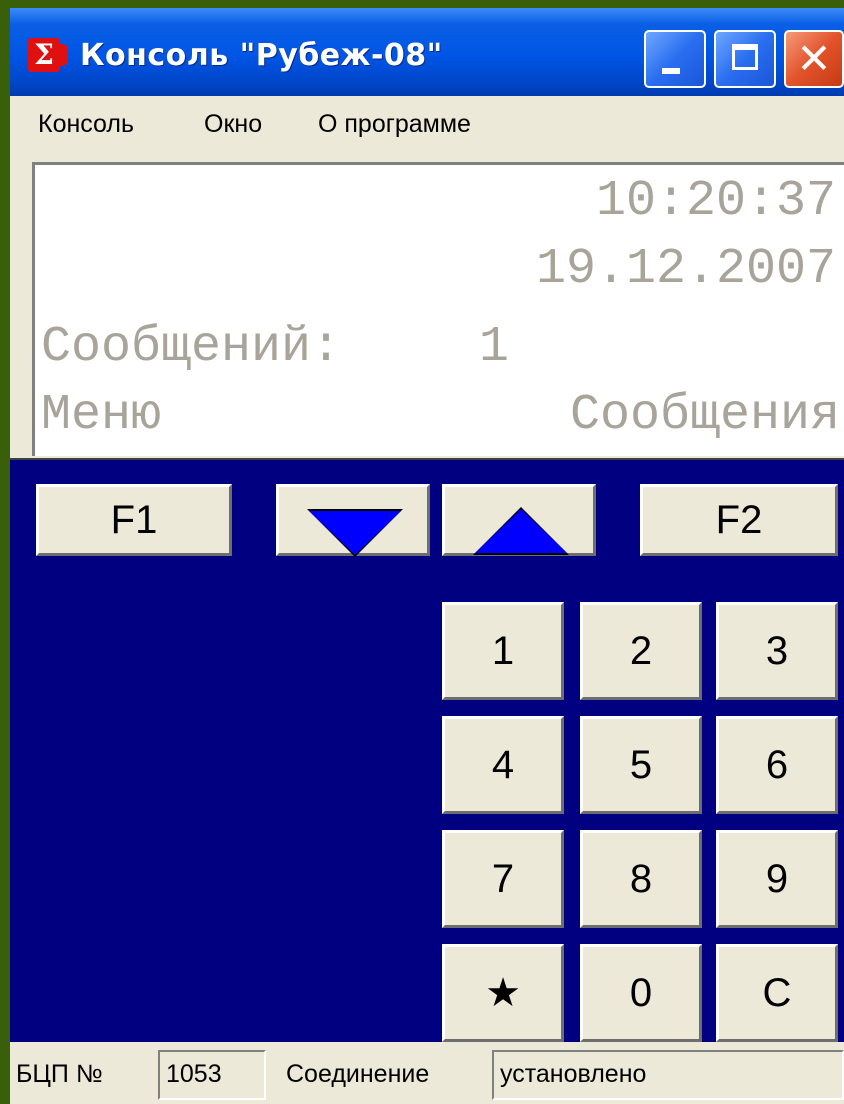 The height and width of the screenshot is (1104, 844). What do you see at coordinates (494, 347) in the screenshot?
I see `display-messages-count: 1` at bounding box center [494, 347].